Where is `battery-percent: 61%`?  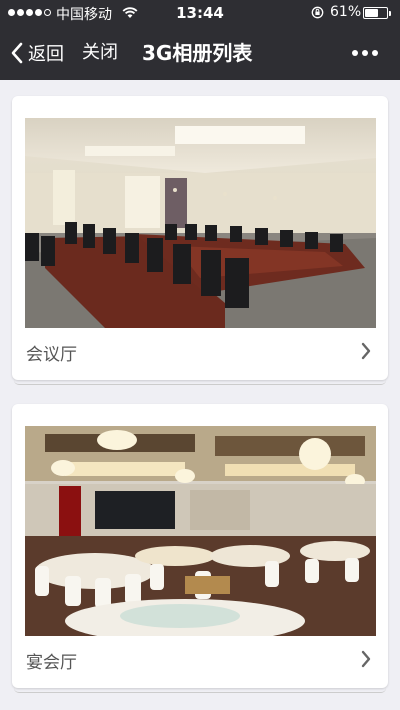 battery-percent: 61% is located at coordinates (346, 12).